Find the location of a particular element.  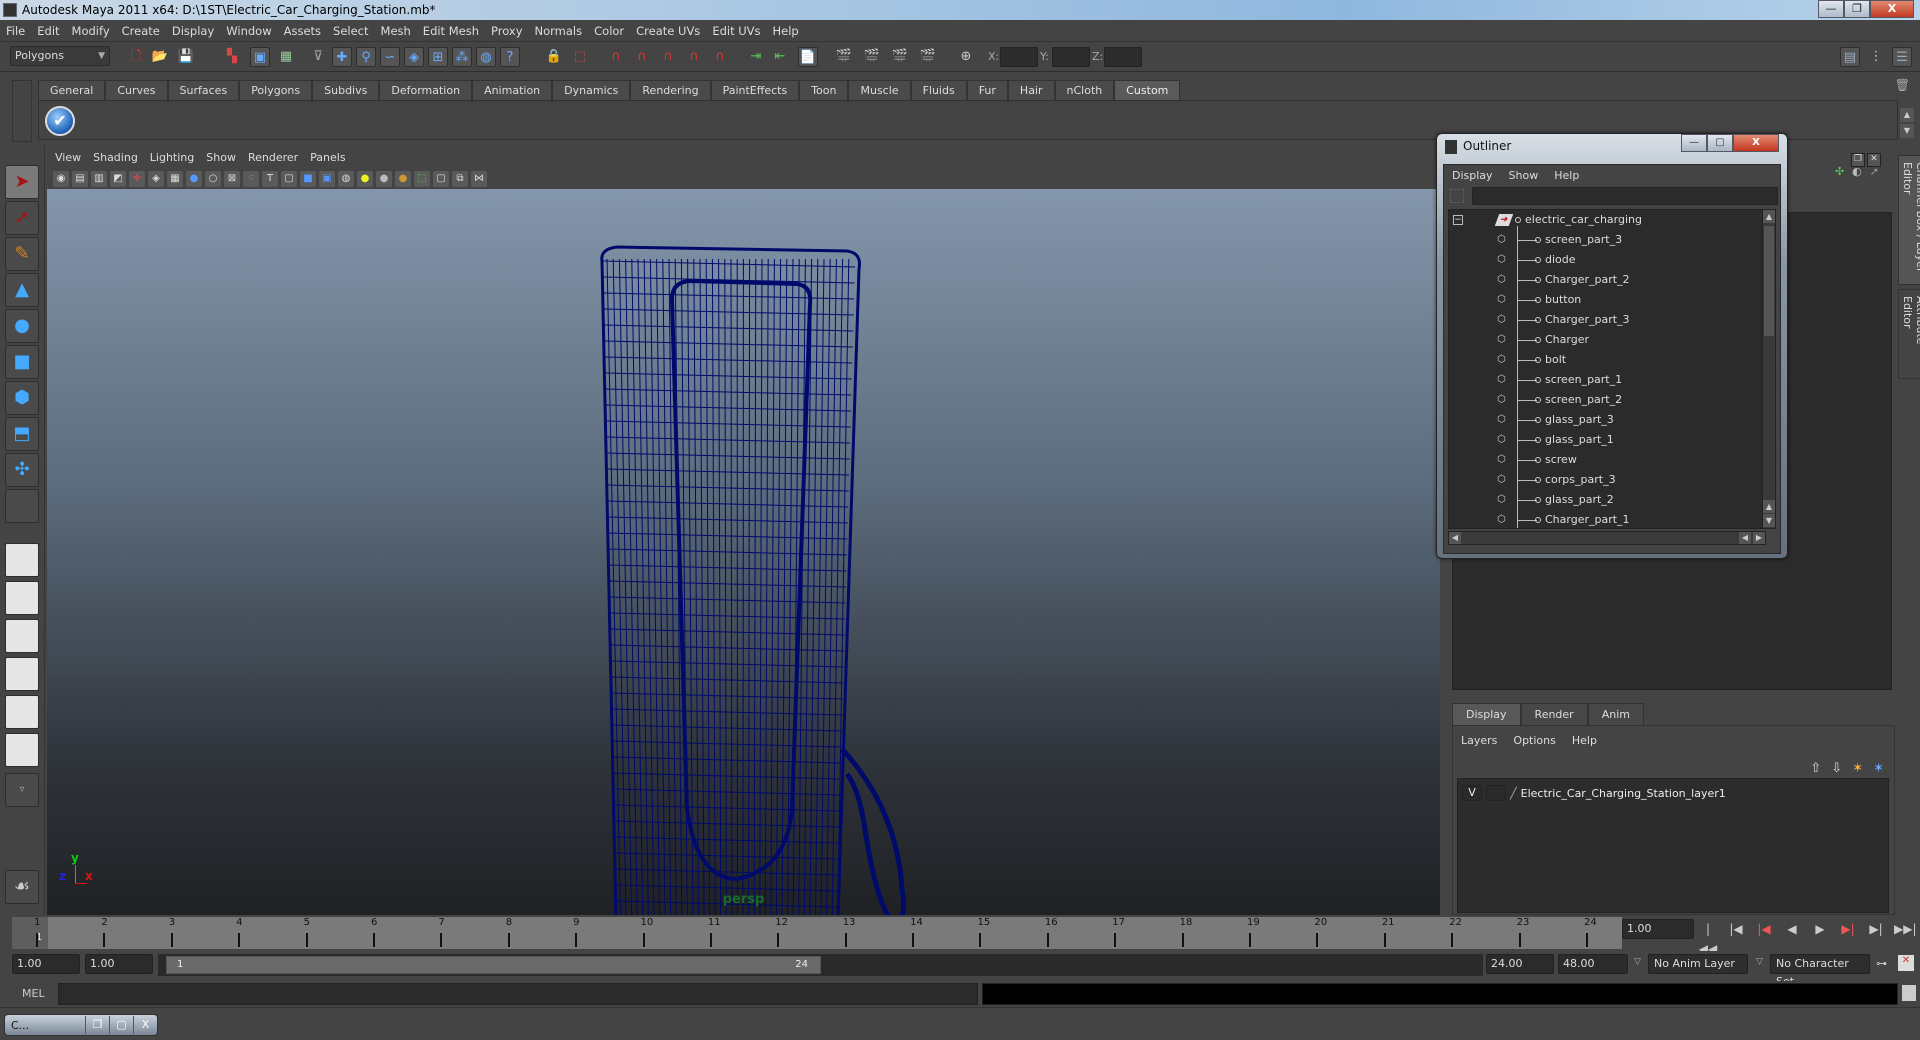

manipulator-icon: ✣ is located at coordinates (1839, 171).